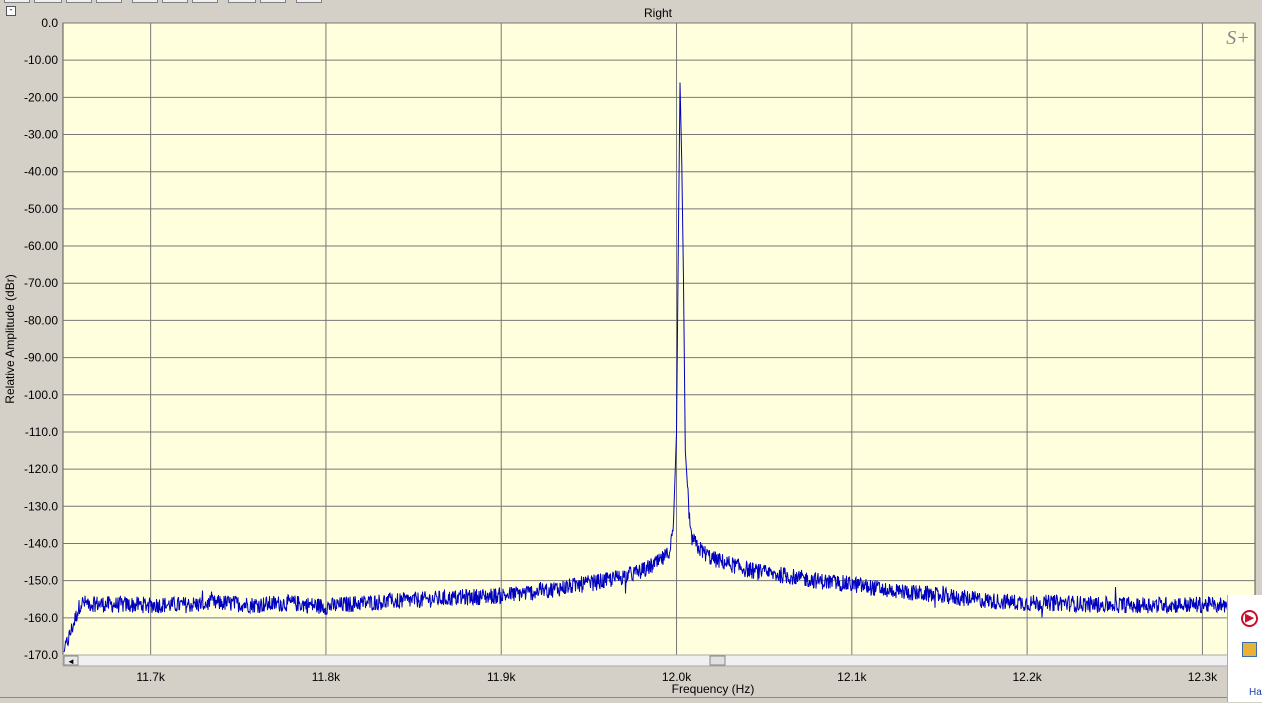 The height and width of the screenshot is (703, 1262). Describe the element at coordinates (1203, 677) in the screenshot. I see `x-tick-label: 12.3k` at that location.